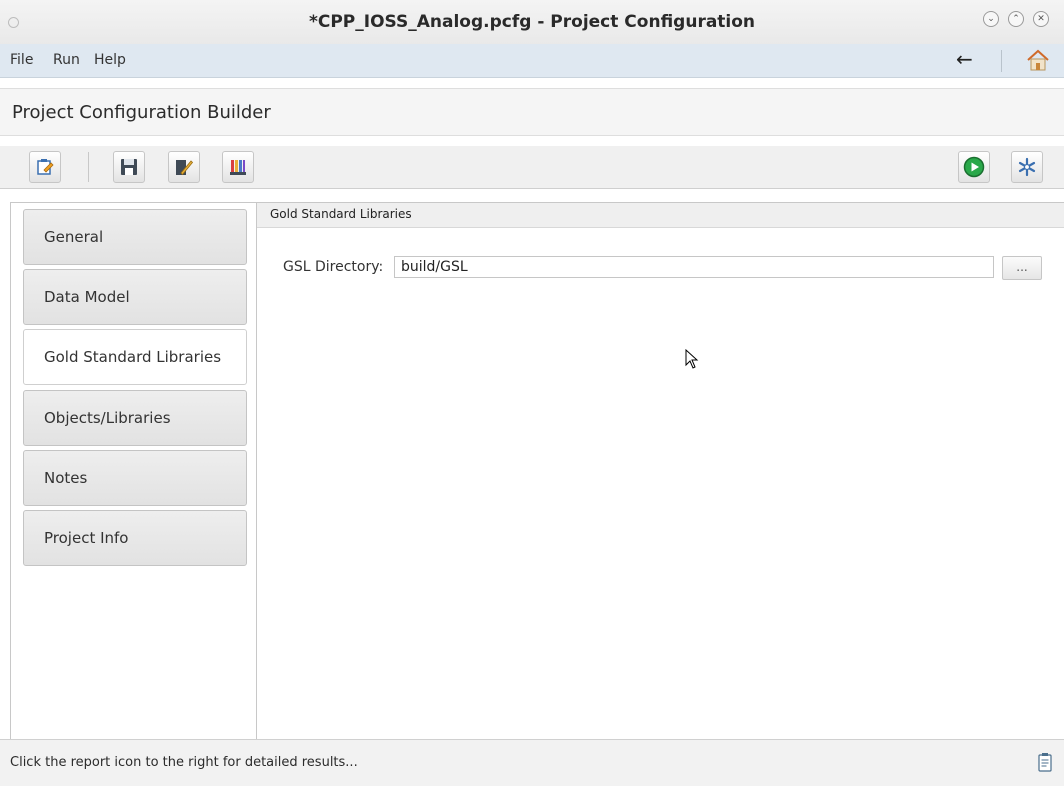 This screenshot has width=1064, height=786. What do you see at coordinates (991, 19) in the screenshot?
I see `minimize-button: ⌄` at bounding box center [991, 19].